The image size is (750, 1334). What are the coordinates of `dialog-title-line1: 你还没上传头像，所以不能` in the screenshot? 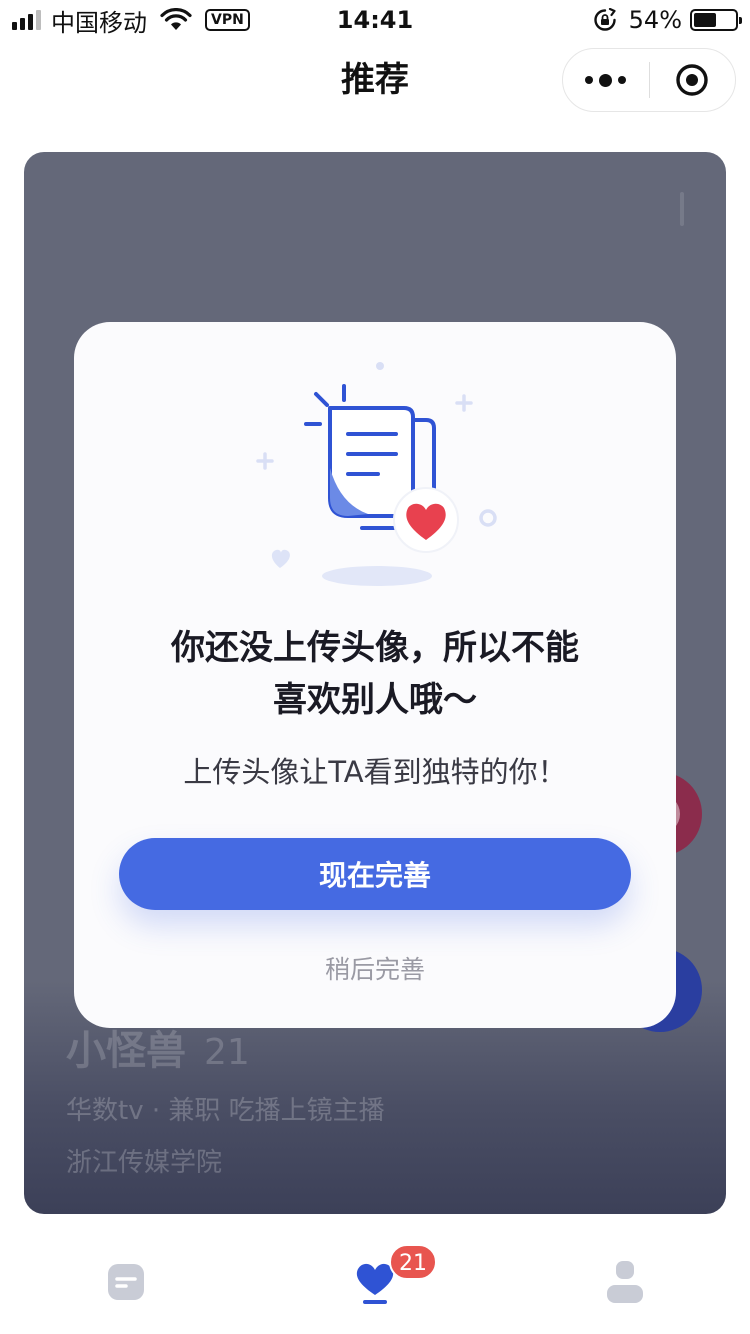 It's located at (375, 648).